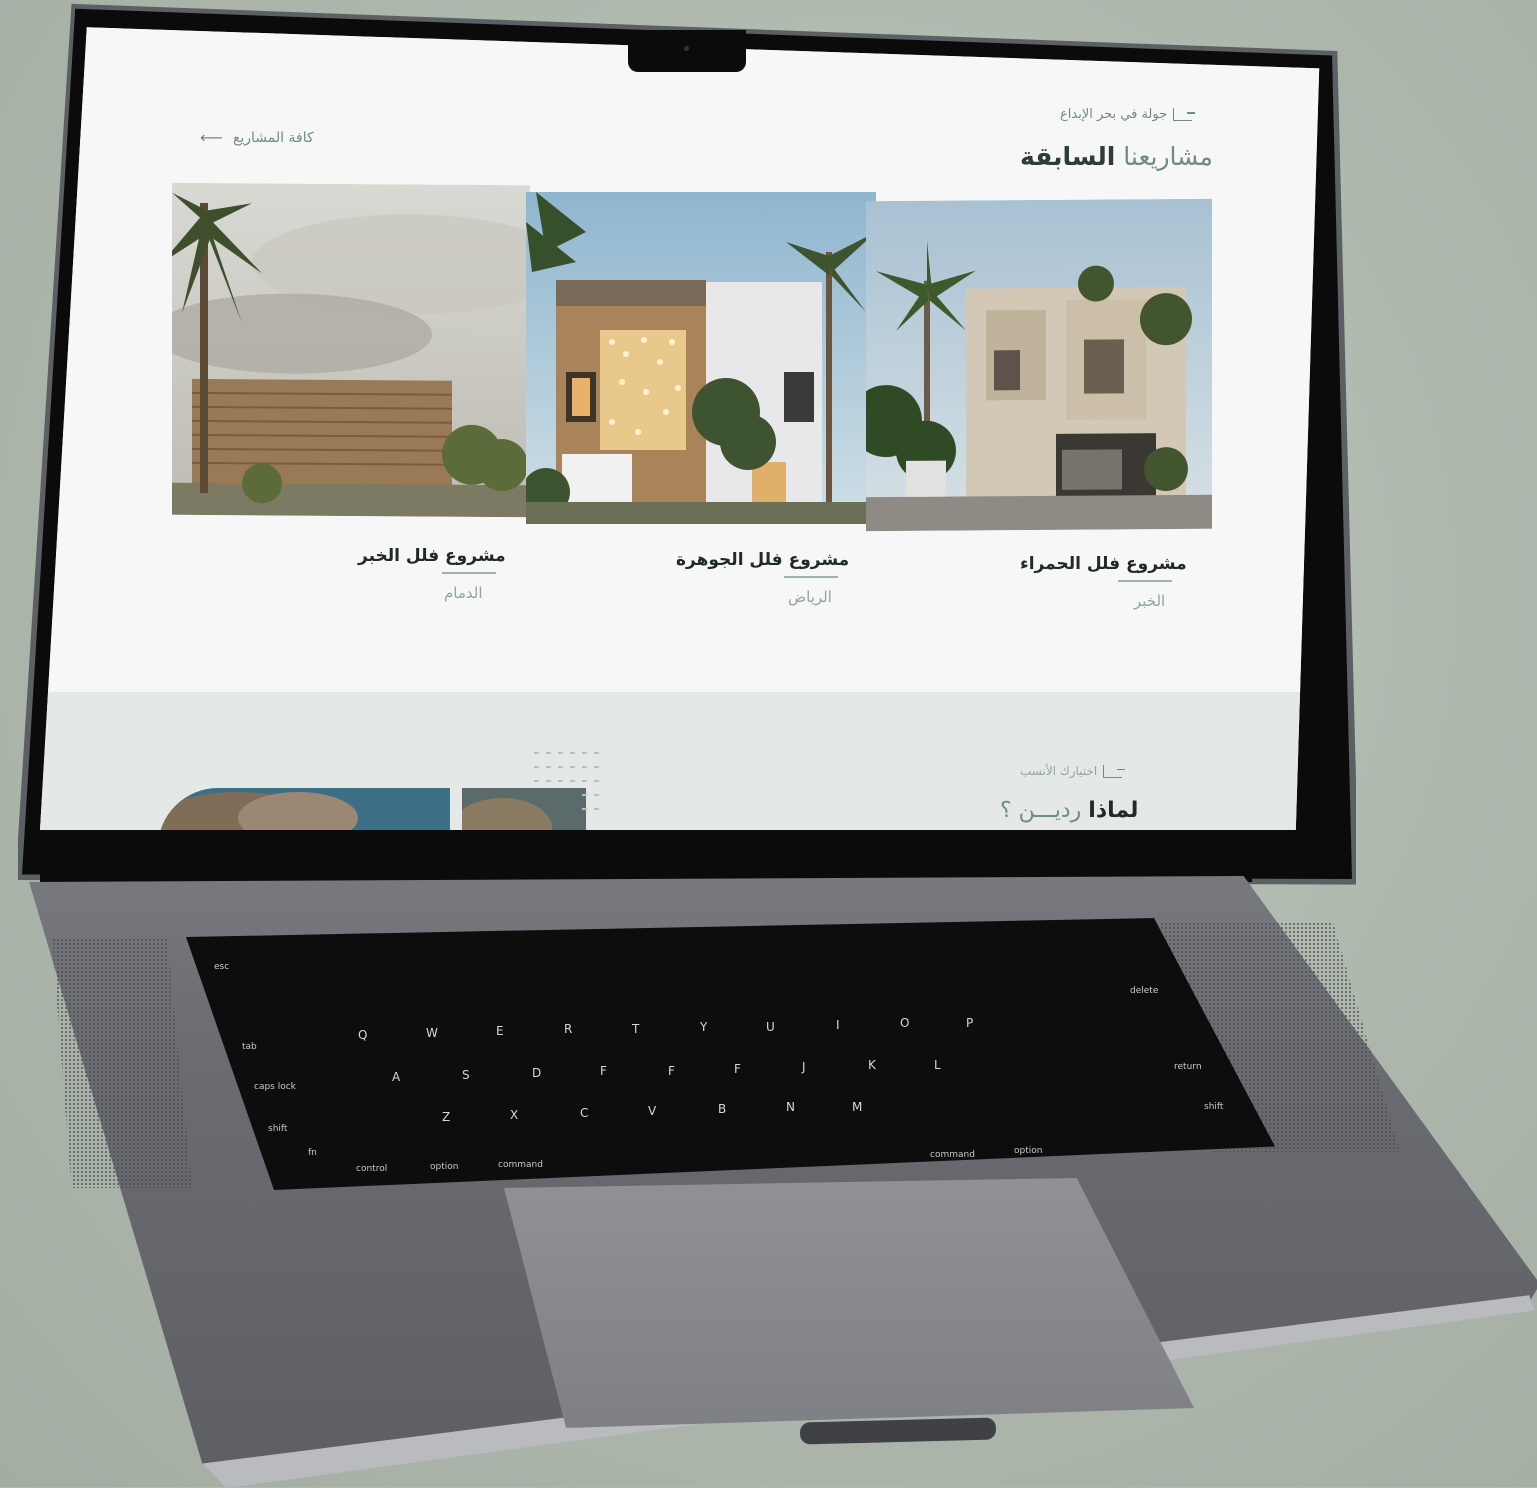  I want to click on project-title-khobar-villas: مشروع فلل الخبر, so click(432, 556).